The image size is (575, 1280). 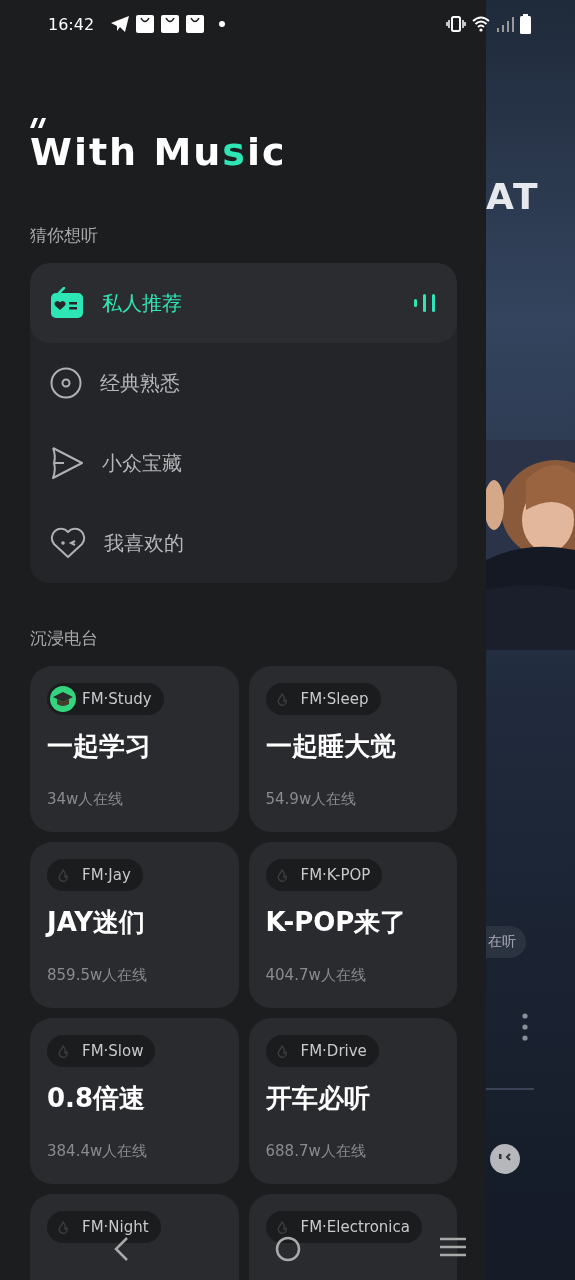 What do you see at coordinates (64, 235) in the screenshot?
I see `section-title: 猜你想听` at bounding box center [64, 235].